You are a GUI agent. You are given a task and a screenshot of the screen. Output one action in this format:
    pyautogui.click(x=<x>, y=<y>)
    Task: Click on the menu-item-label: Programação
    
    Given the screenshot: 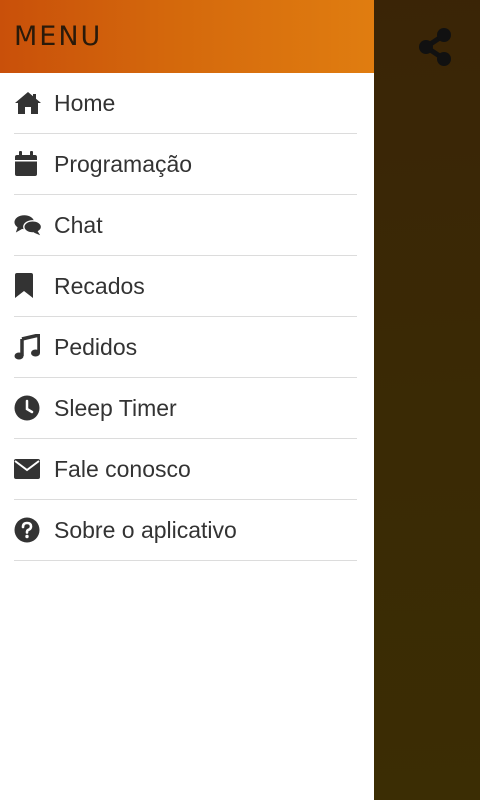 What is the action you would take?
    pyautogui.click(x=123, y=163)
    